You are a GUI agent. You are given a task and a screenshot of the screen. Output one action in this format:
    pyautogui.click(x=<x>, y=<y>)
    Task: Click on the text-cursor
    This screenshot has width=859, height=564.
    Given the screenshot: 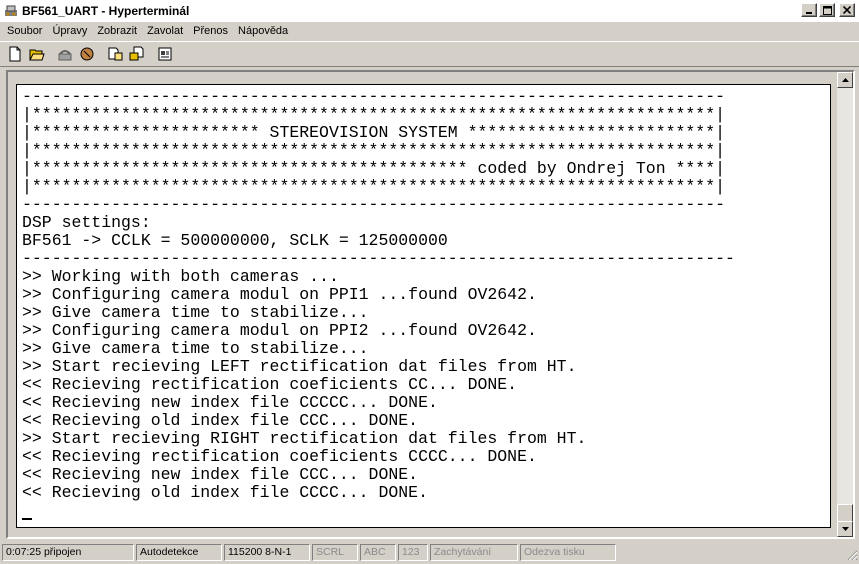 What is the action you would take?
    pyautogui.click(x=27, y=519)
    